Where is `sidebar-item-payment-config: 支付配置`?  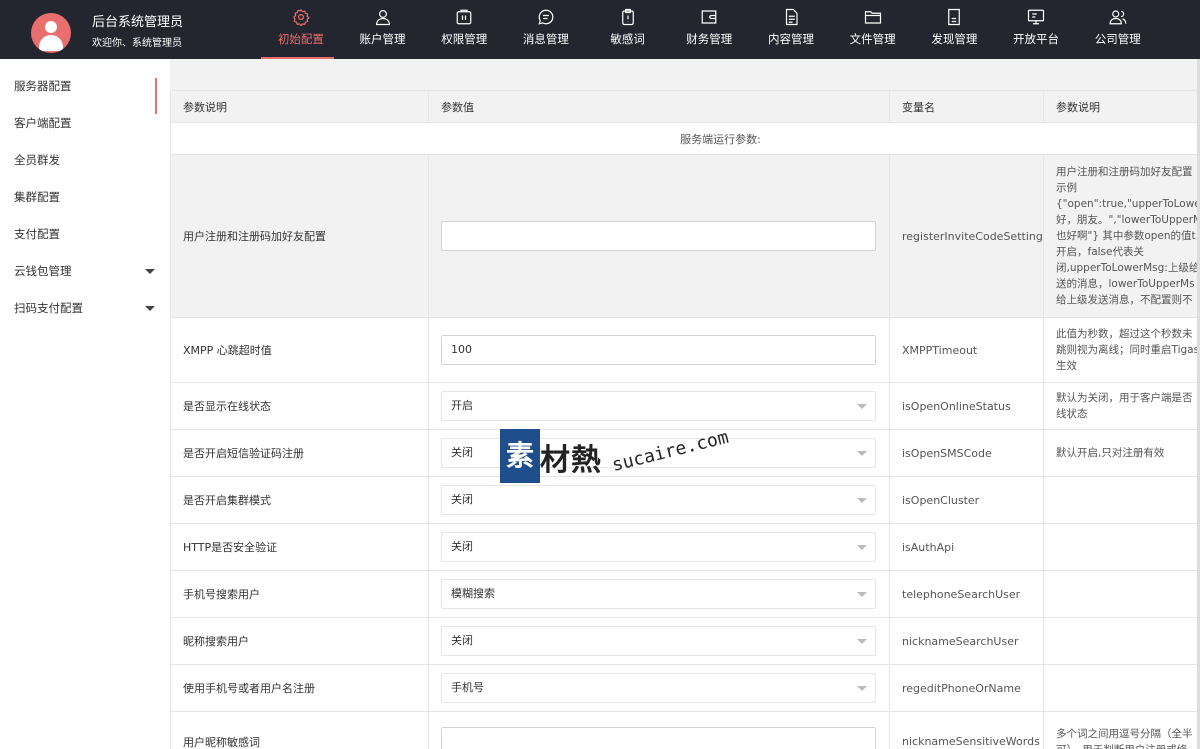 sidebar-item-payment-config: 支付配置 is located at coordinates (85, 234).